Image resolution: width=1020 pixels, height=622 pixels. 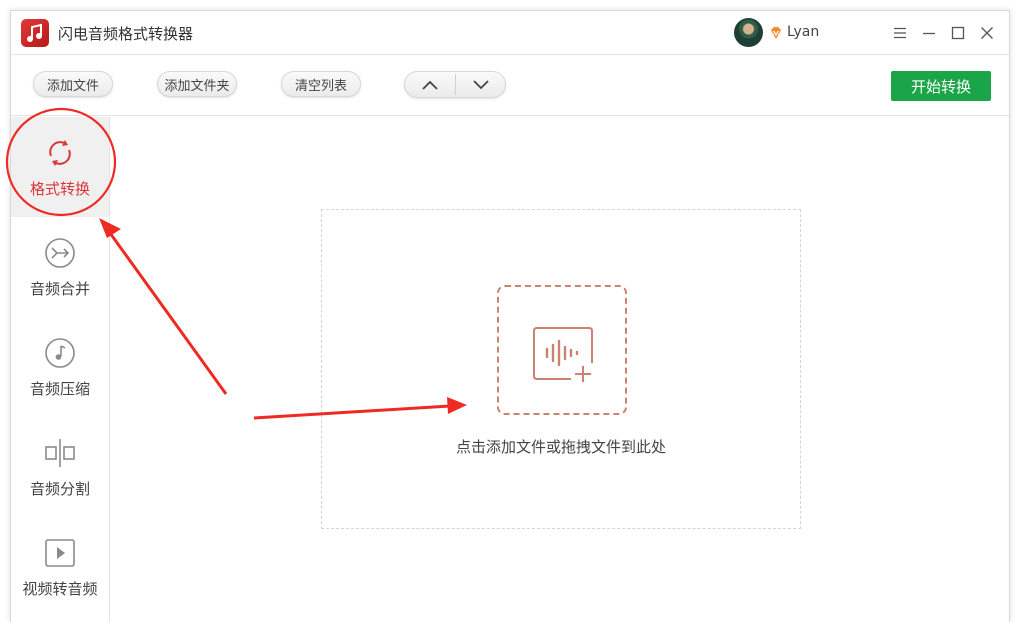 What do you see at coordinates (510, 86) in the screenshot?
I see `toolbar: 添加文件 添加文件夹 清空列表 开始转换` at bounding box center [510, 86].